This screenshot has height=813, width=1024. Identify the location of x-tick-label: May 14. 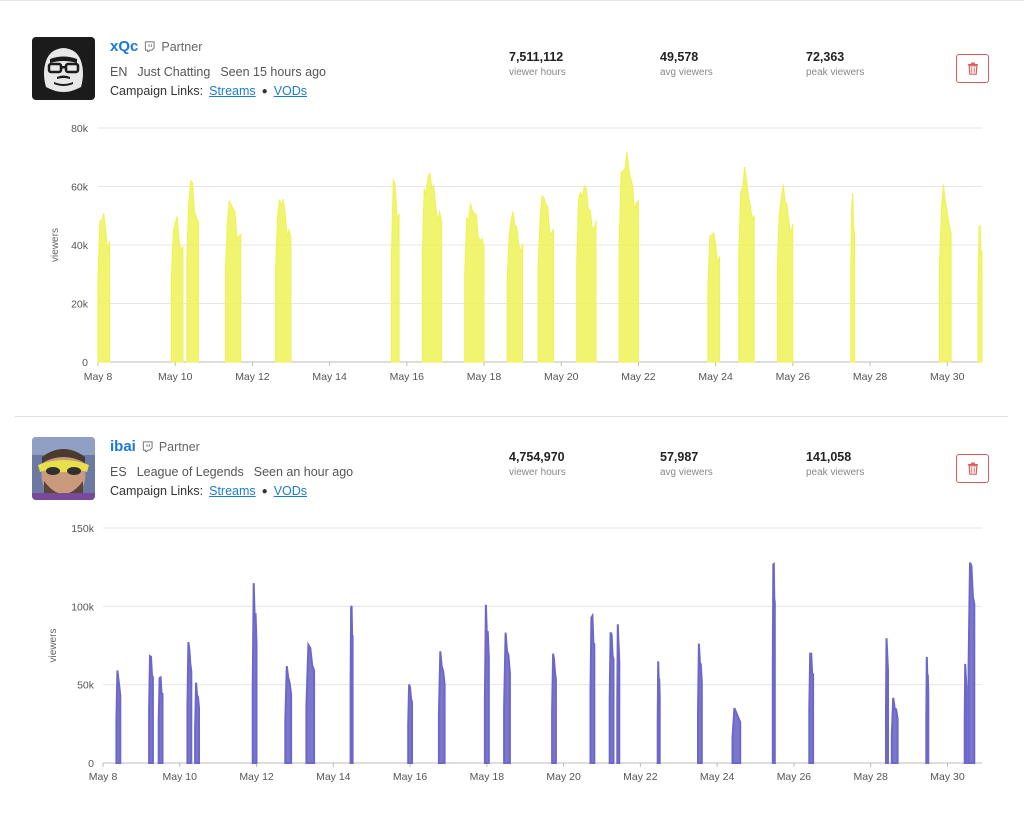
(329, 377).